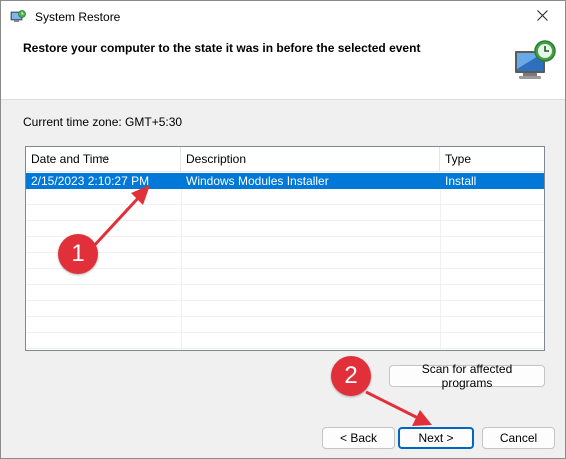 The width and height of the screenshot is (566, 459). Describe the element at coordinates (18, 17) in the screenshot. I see `system-restore-icon` at that location.